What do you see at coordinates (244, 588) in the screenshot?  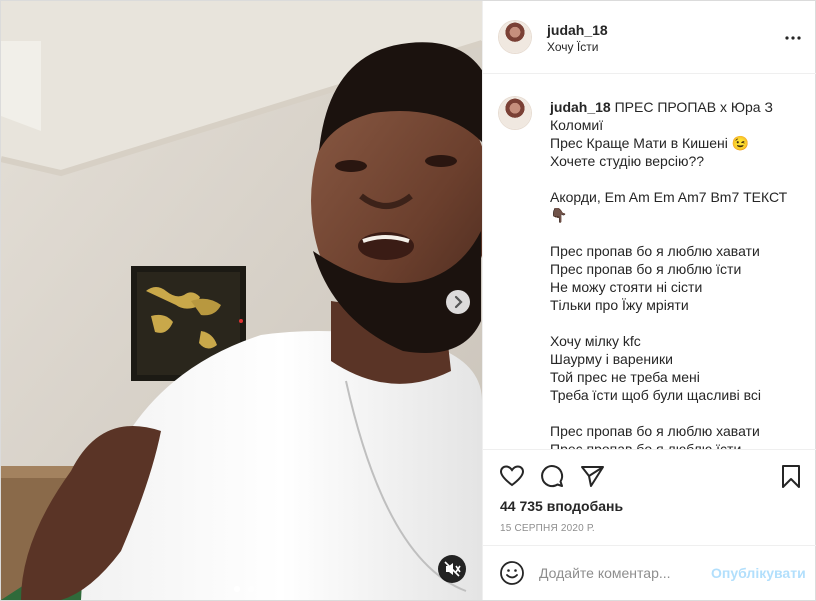 I see `media-dots` at bounding box center [244, 588].